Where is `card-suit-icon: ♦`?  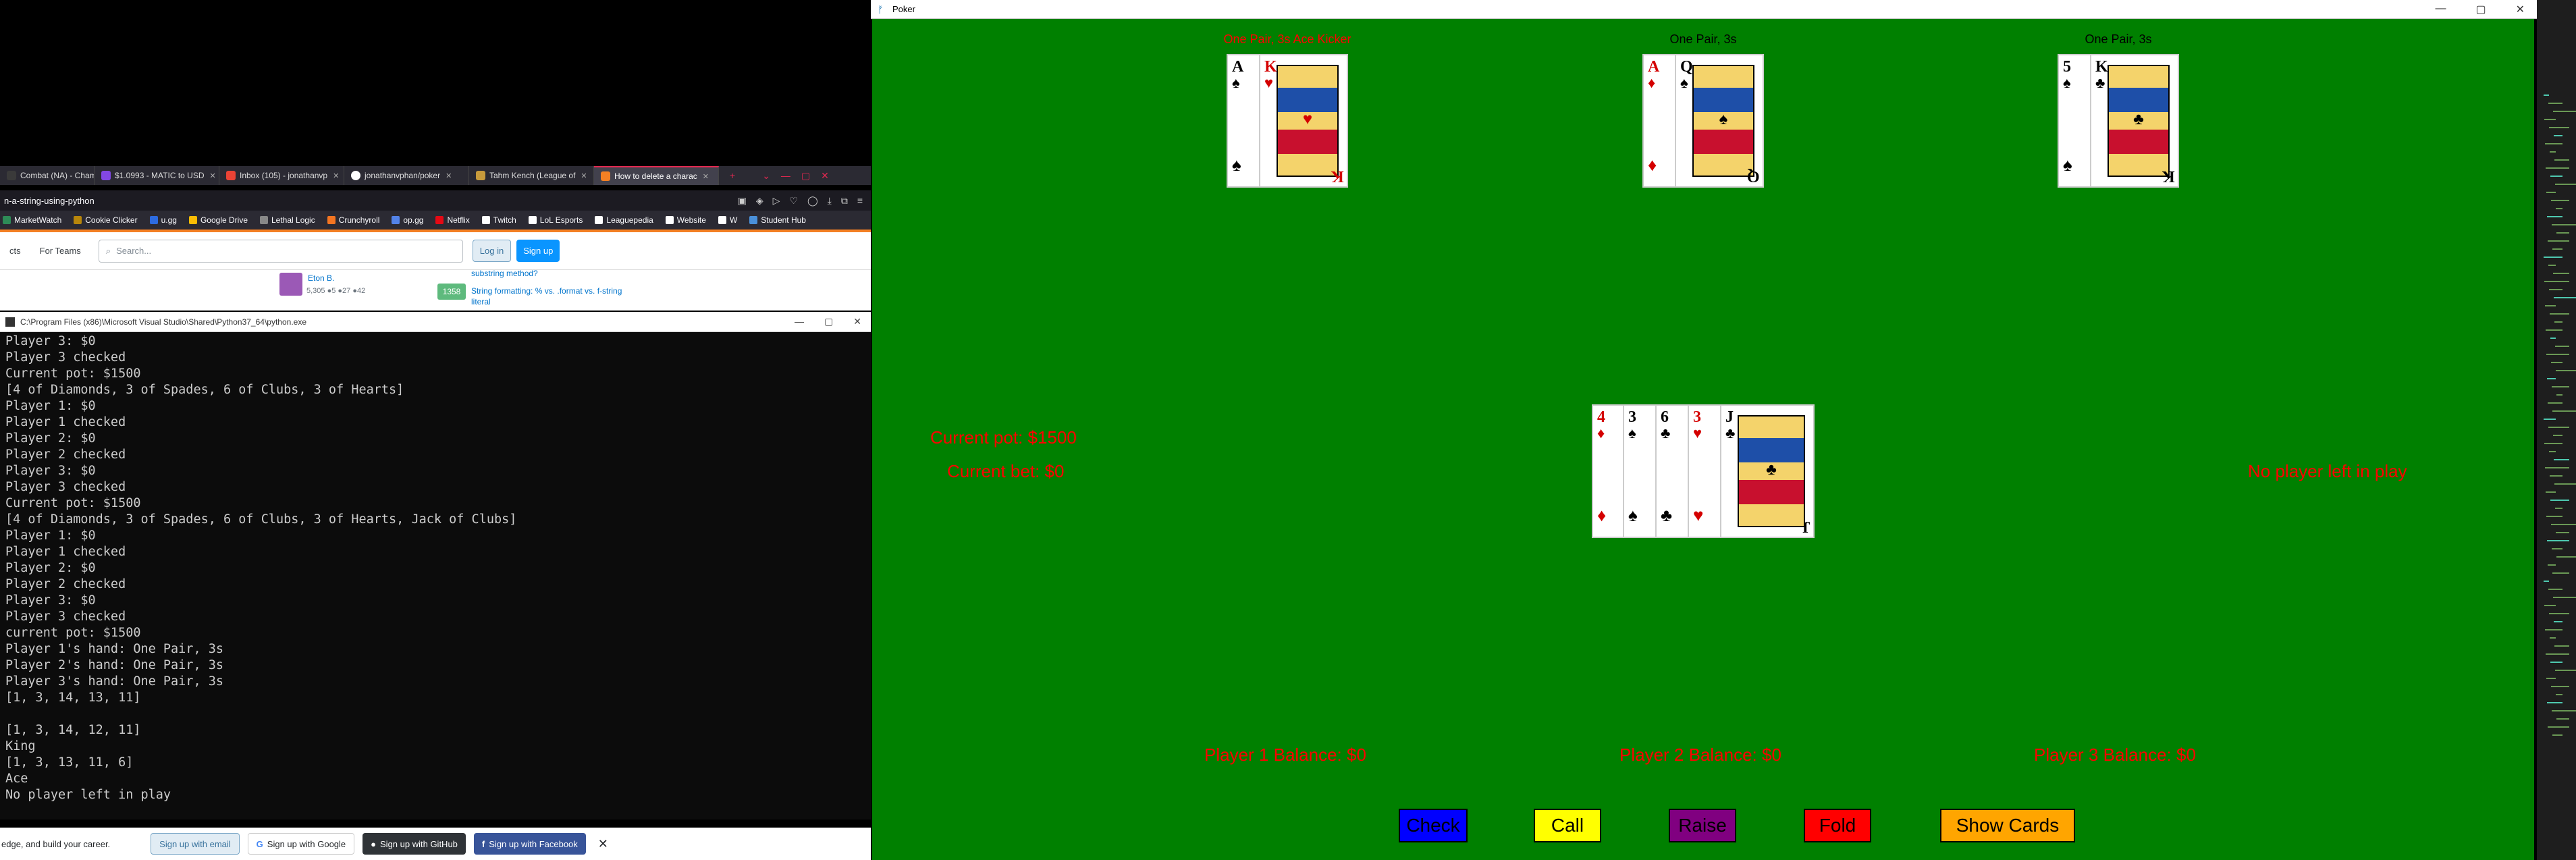
card-suit-icon: ♦ is located at coordinates (1652, 82).